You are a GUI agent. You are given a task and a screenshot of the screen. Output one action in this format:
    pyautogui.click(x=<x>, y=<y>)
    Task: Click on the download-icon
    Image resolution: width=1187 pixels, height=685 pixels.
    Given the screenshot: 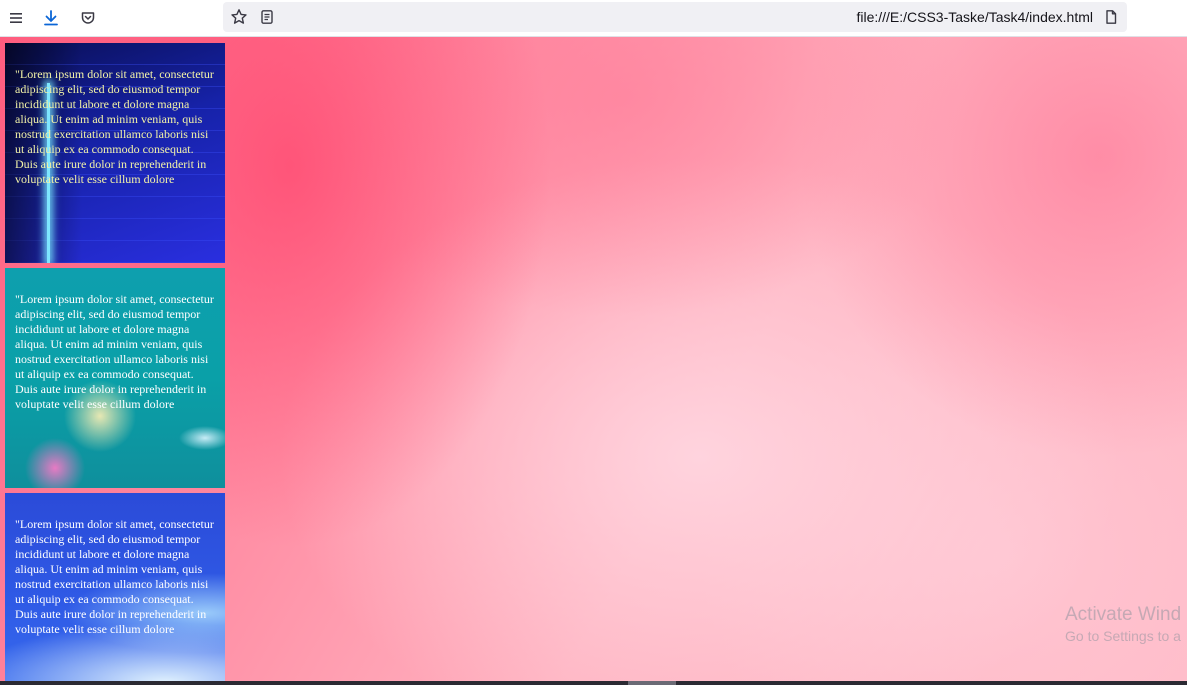 What is the action you would take?
    pyautogui.click(x=51, y=18)
    